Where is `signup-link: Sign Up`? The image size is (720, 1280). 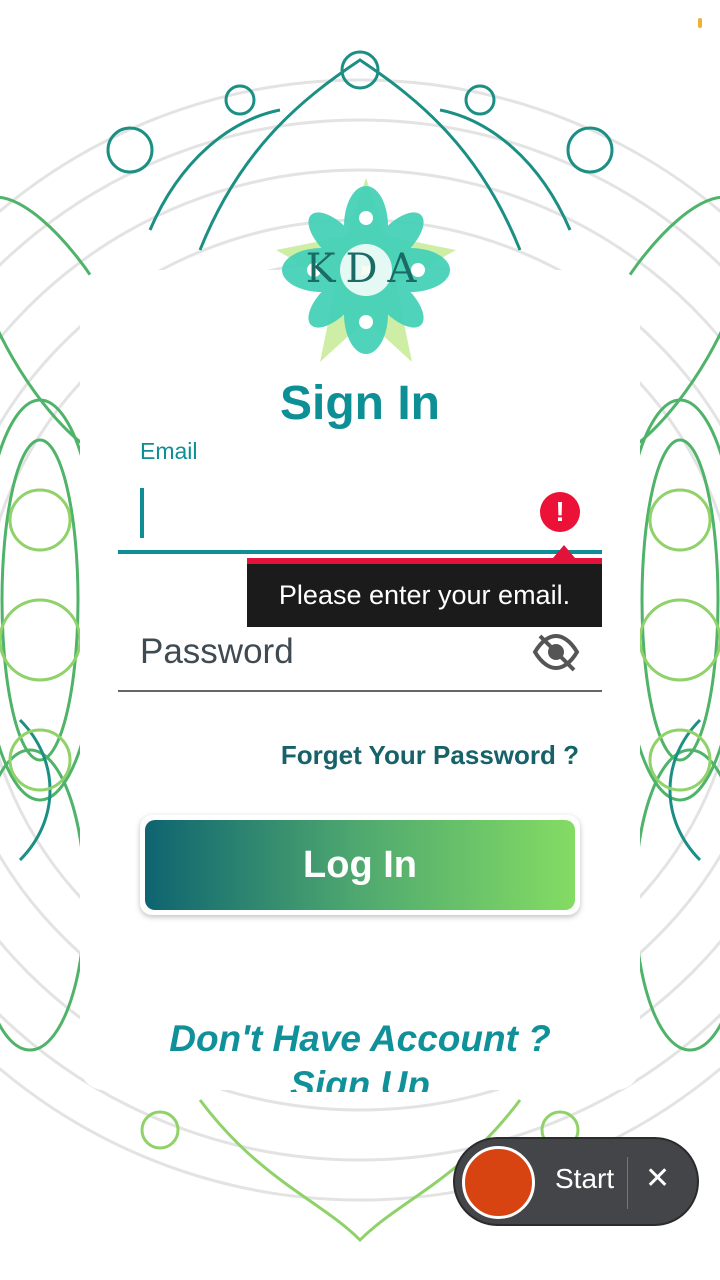
signup-link: Sign Up is located at coordinates (360, 1077).